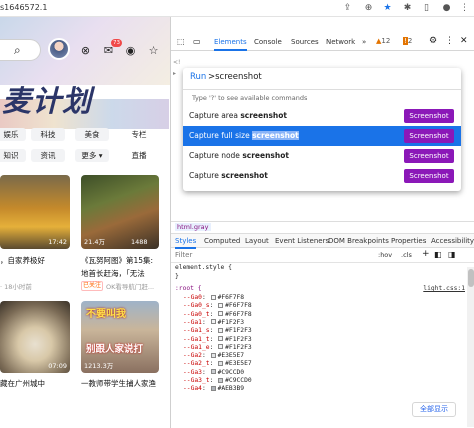 Image resolution: width=474 pixels, height=428 pixels. I want to click on share-icon: ⇪, so click(347, 8).